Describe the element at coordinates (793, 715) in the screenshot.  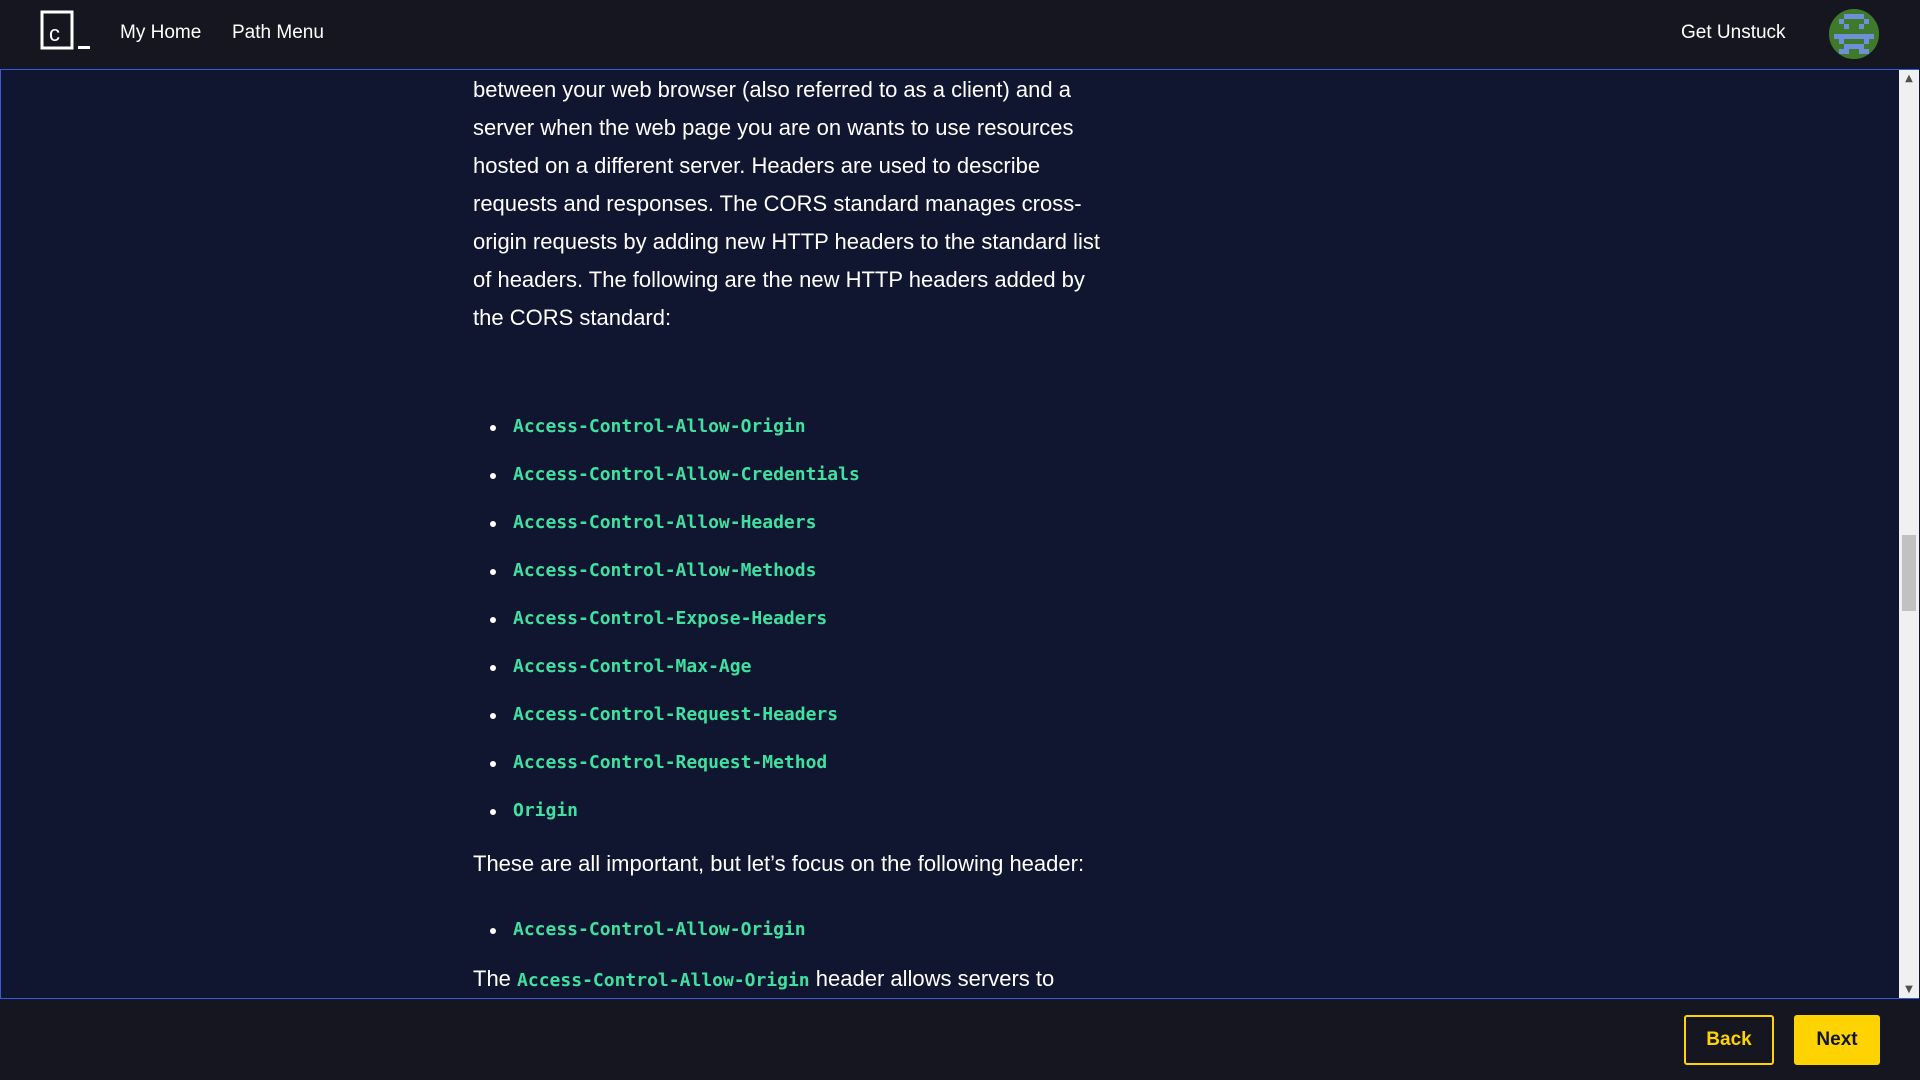
I see `list-item: Access-Control-Request-Headers` at that location.